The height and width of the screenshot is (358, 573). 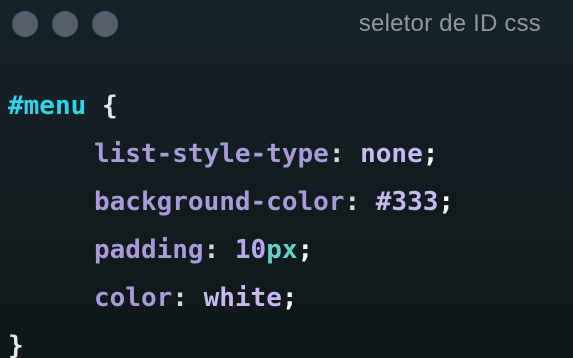 I want to click on css-property: list-style-type, so click(x=211, y=154).